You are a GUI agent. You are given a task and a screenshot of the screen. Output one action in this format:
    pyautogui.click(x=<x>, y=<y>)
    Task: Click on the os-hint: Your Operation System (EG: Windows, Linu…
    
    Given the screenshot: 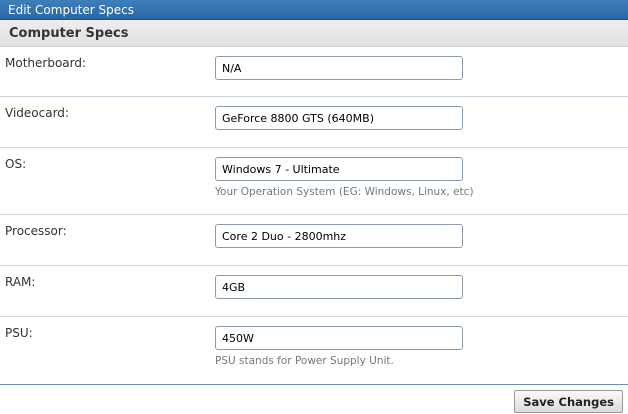 What is the action you would take?
    pyautogui.click(x=344, y=192)
    